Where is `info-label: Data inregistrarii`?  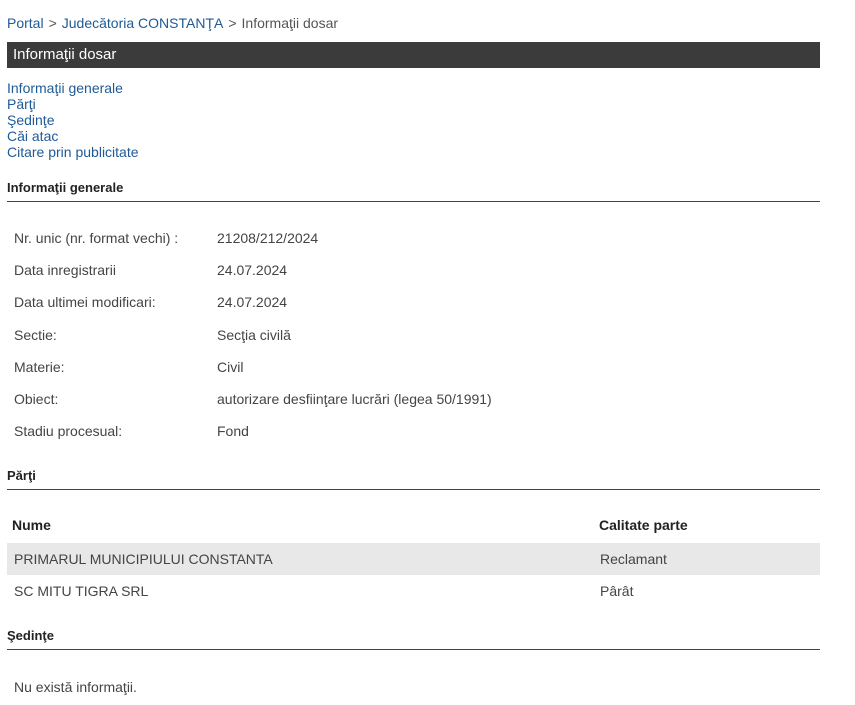 info-label: Data inregistrarii is located at coordinates (65, 270).